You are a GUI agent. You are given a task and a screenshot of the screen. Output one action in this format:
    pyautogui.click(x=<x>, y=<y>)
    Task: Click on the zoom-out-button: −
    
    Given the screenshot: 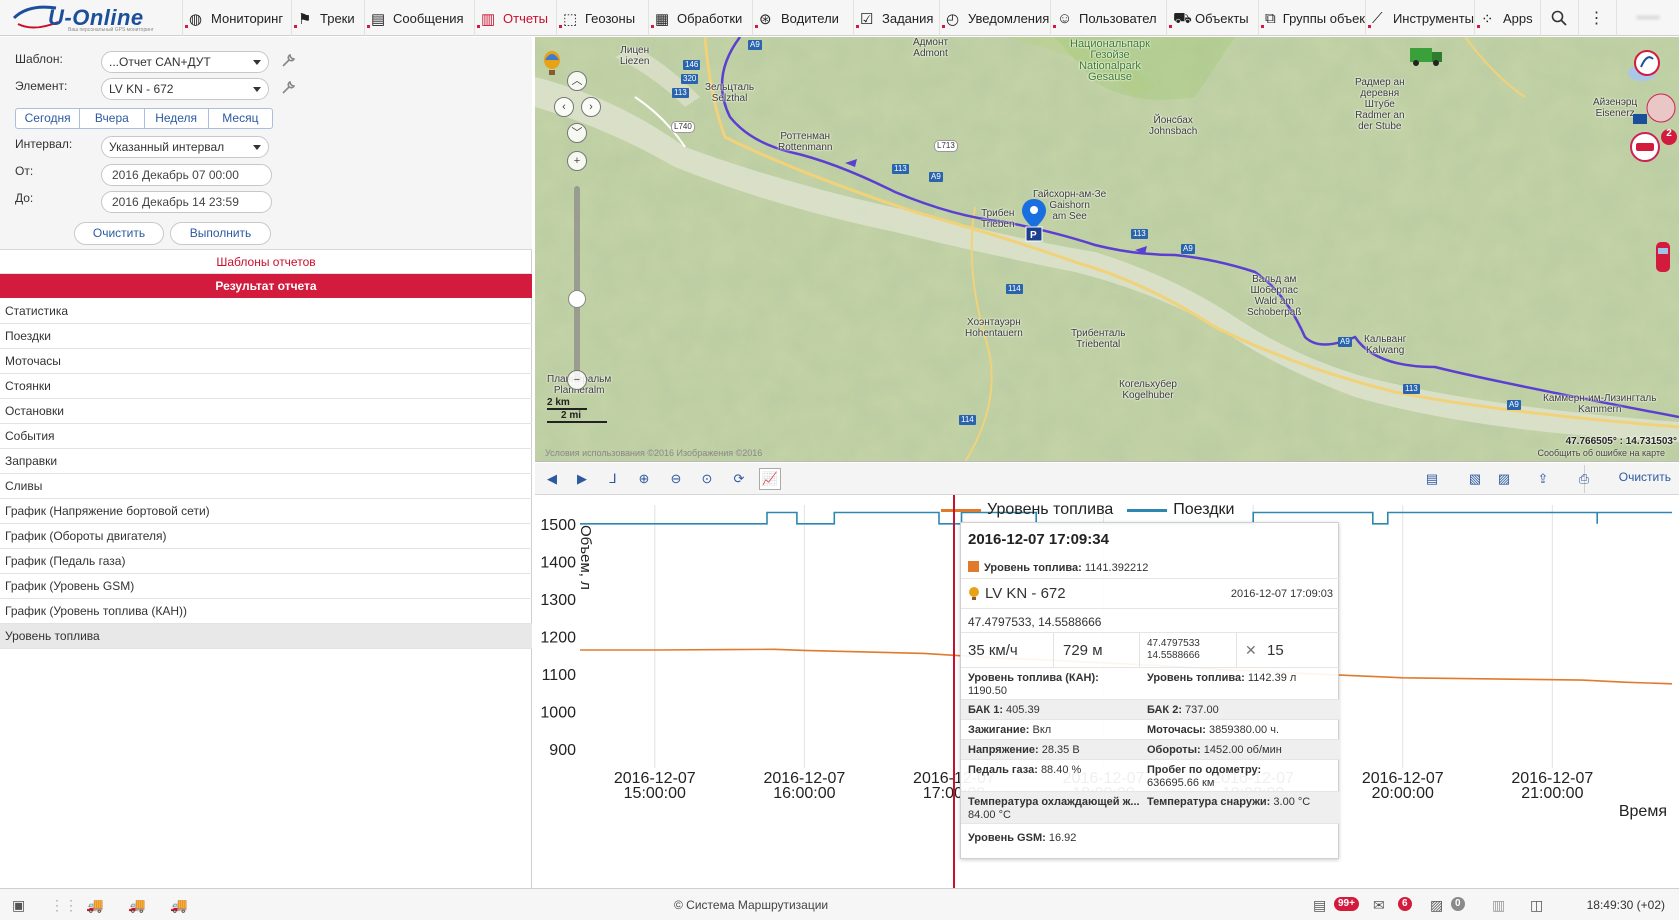 What is the action you would take?
    pyautogui.click(x=577, y=380)
    